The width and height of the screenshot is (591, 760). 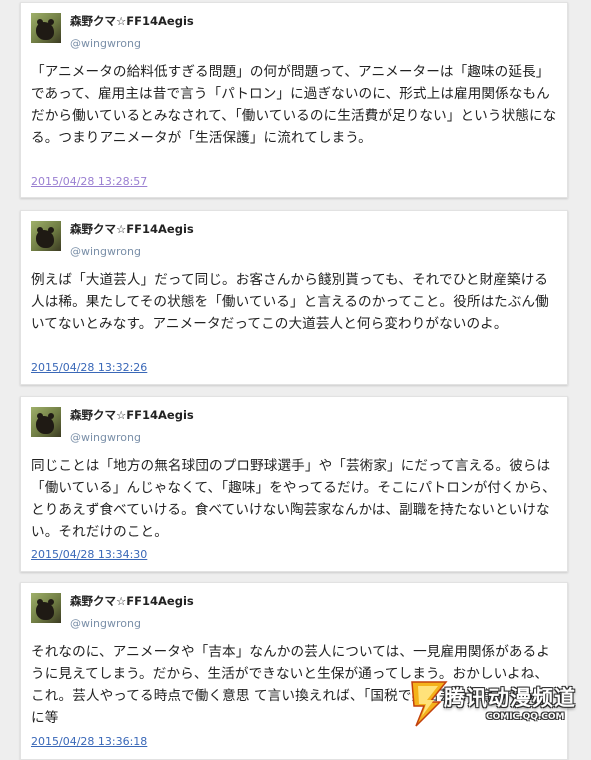 What do you see at coordinates (510, 698) in the screenshot?
I see `watermark-title: 腾讯动漫频道` at bounding box center [510, 698].